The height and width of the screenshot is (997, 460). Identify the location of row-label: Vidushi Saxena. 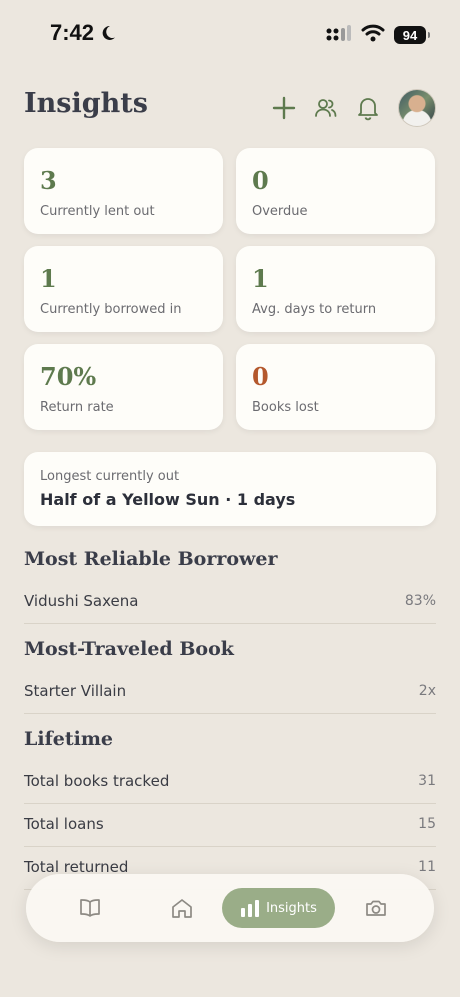
(81, 601).